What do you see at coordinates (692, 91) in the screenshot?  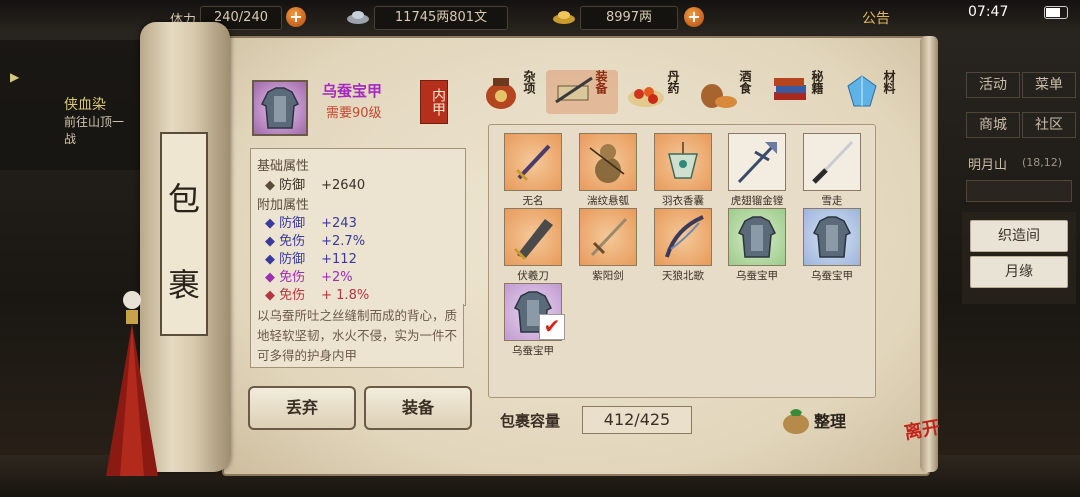 I see `category-tabs: 杂项 装备 丹药 酒食 秘籍 材料` at bounding box center [692, 91].